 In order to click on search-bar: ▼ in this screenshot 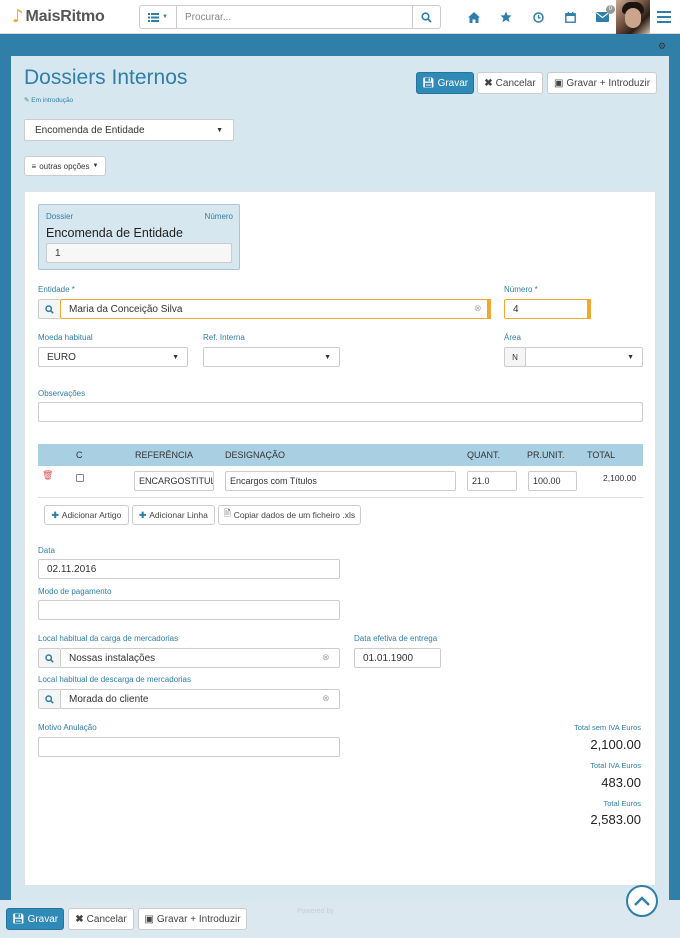, I will do `click(290, 17)`.